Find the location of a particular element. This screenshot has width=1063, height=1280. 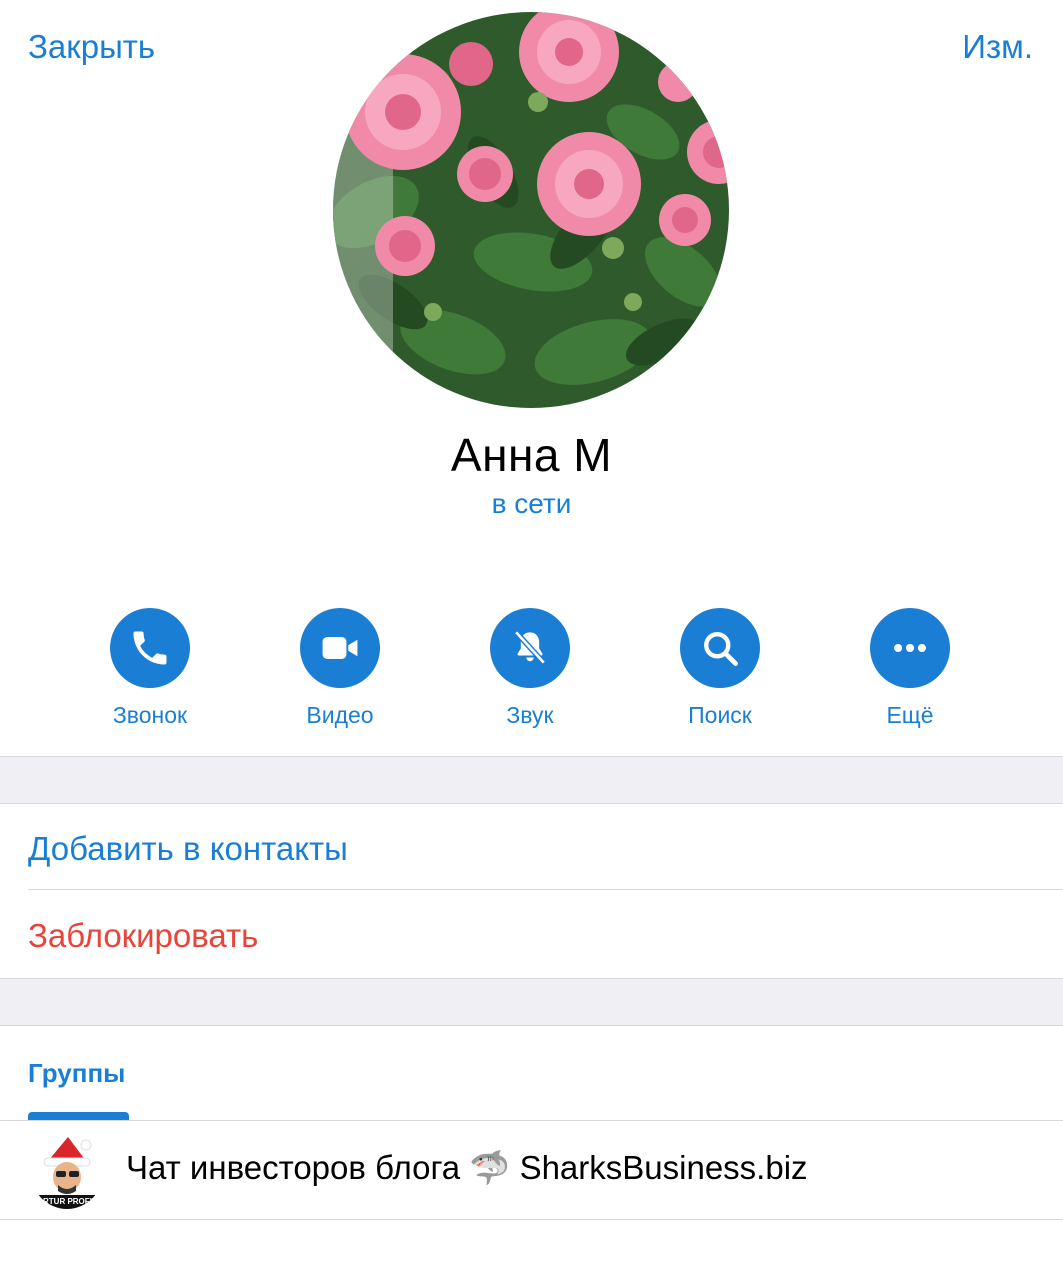

call-label: Звонок is located at coordinates (150, 715).